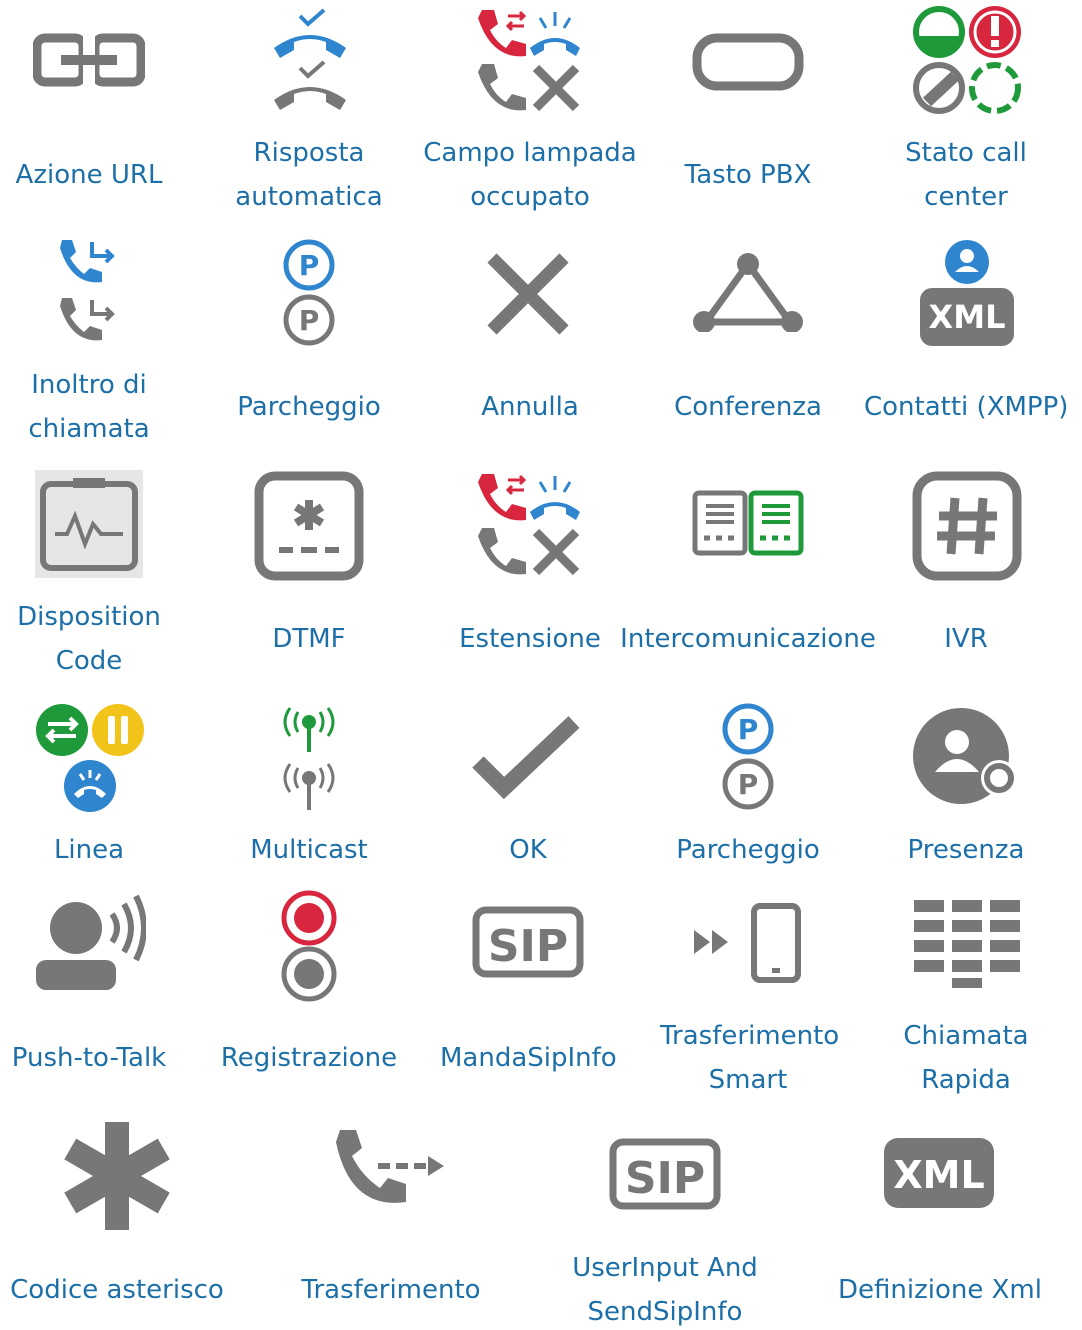  What do you see at coordinates (665, 1224) in the screenshot?
I see `grid-item-userinput-sendsipinfo: SIP UserInput And SendSipInfo` at bounding box center [665, 1224].